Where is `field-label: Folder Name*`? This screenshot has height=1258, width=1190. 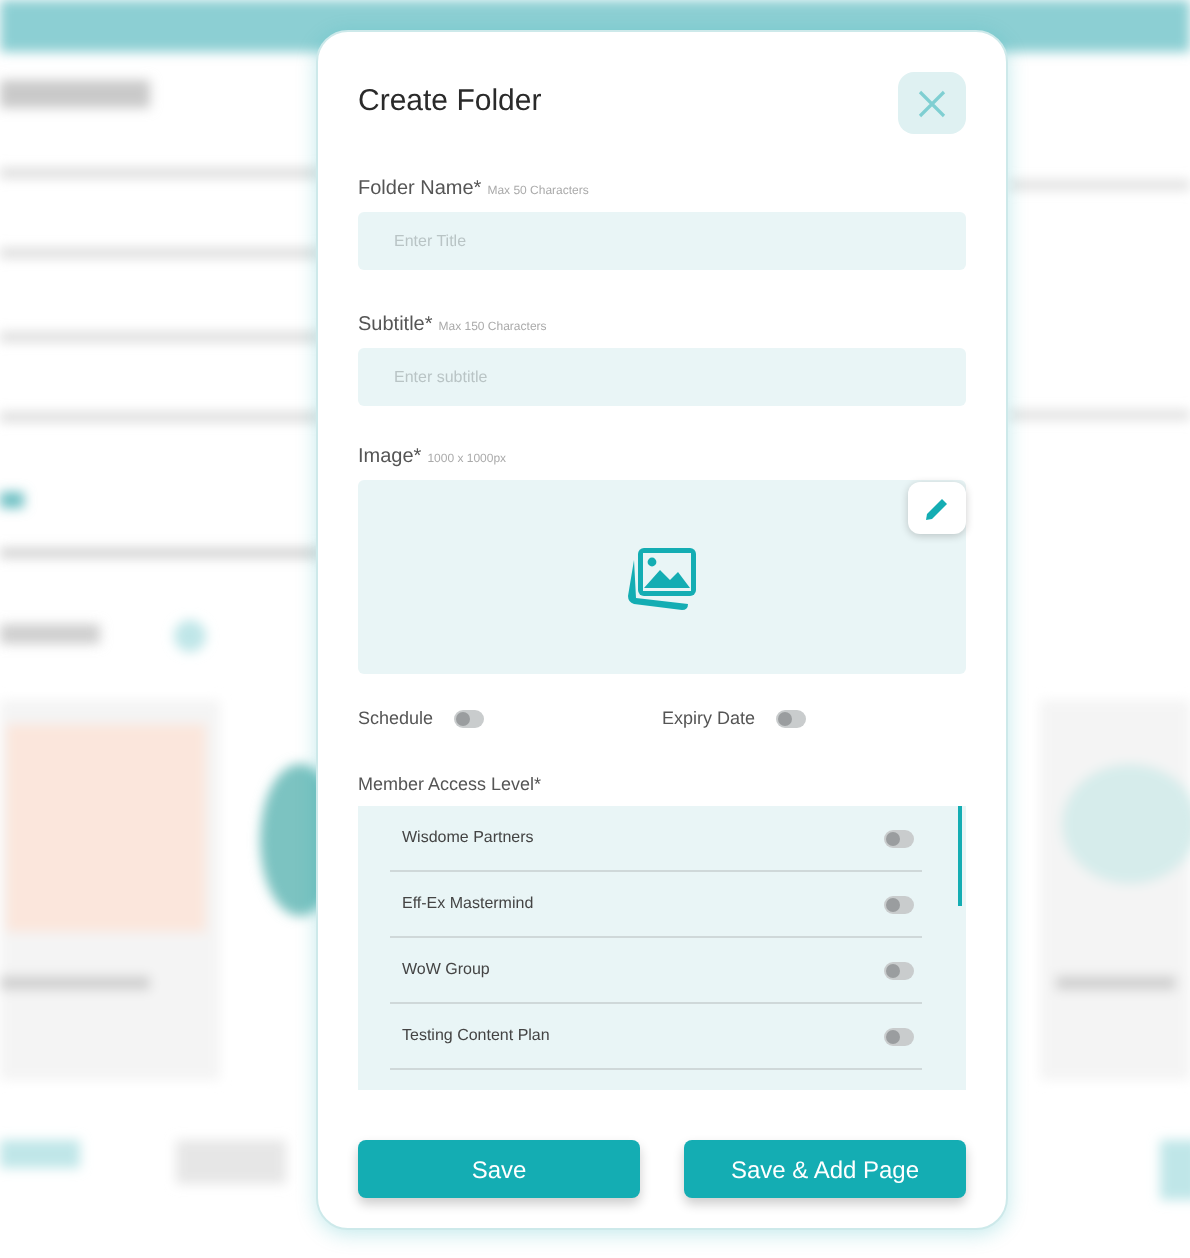
field-label: Folder Name* is located at coordinates (420, 190).